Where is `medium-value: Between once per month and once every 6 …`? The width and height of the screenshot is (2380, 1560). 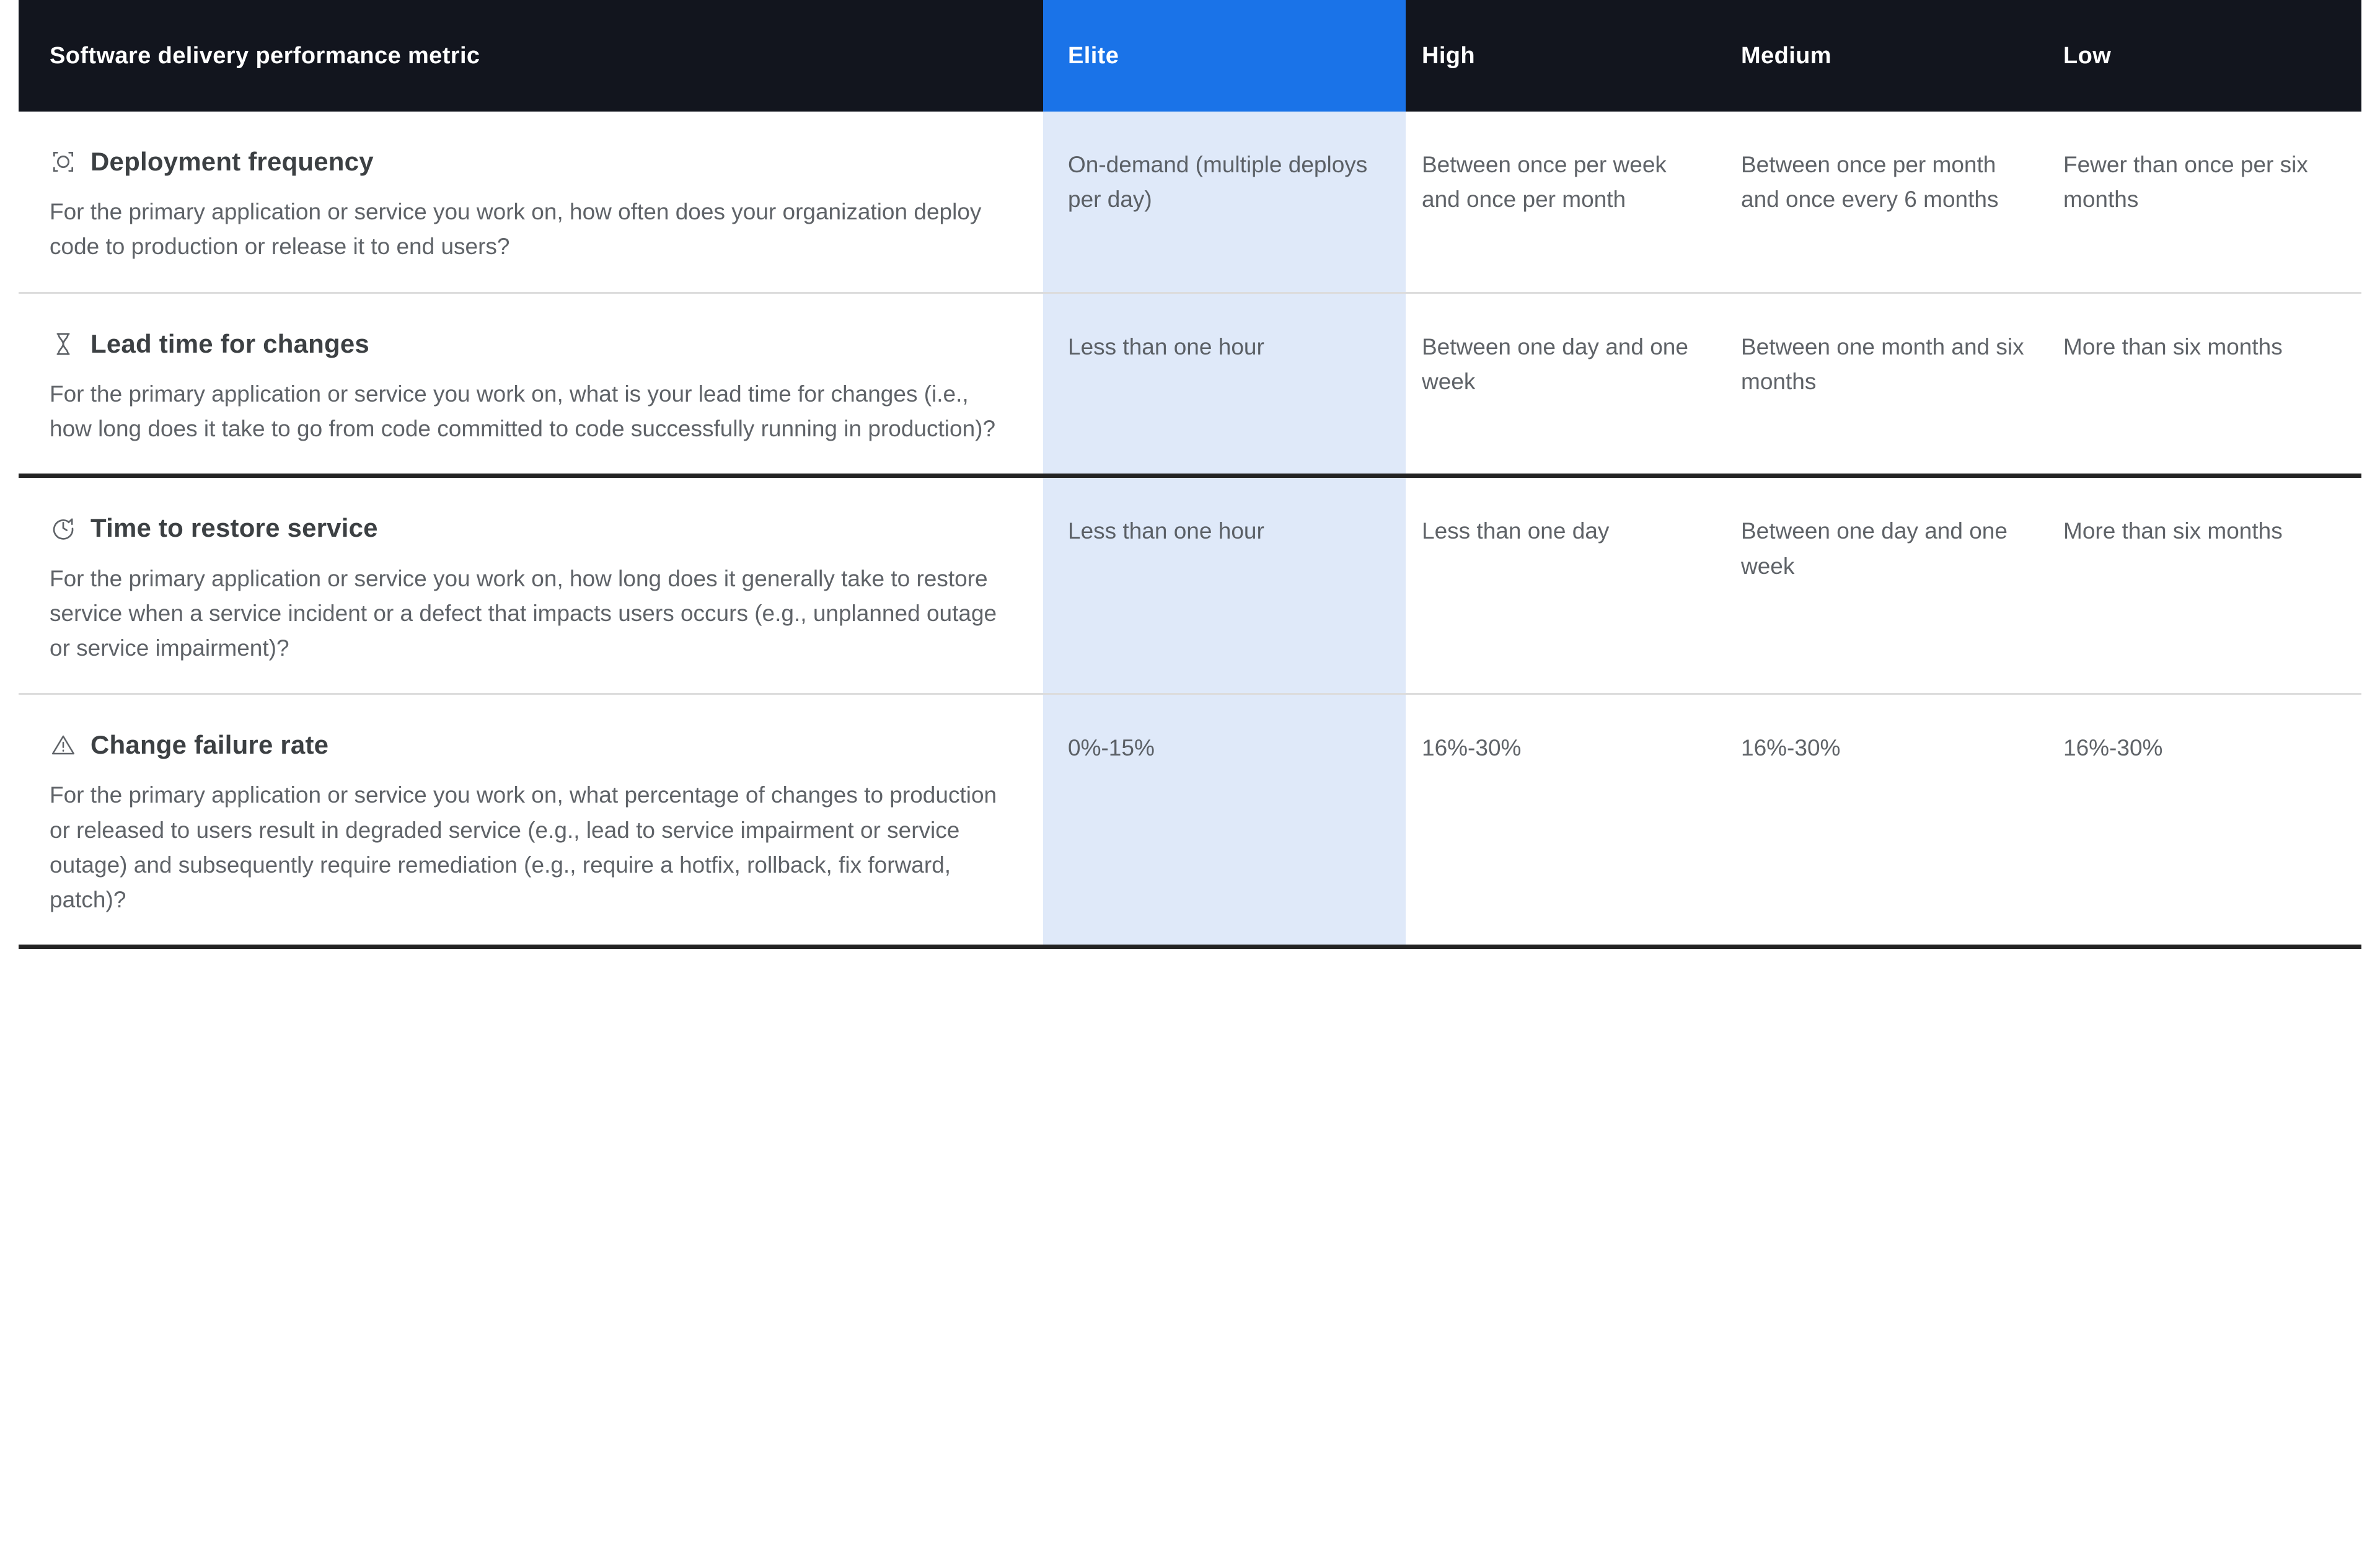 medium-value: Between once per month and once every 6 … is located at coordinates (1870, 182).